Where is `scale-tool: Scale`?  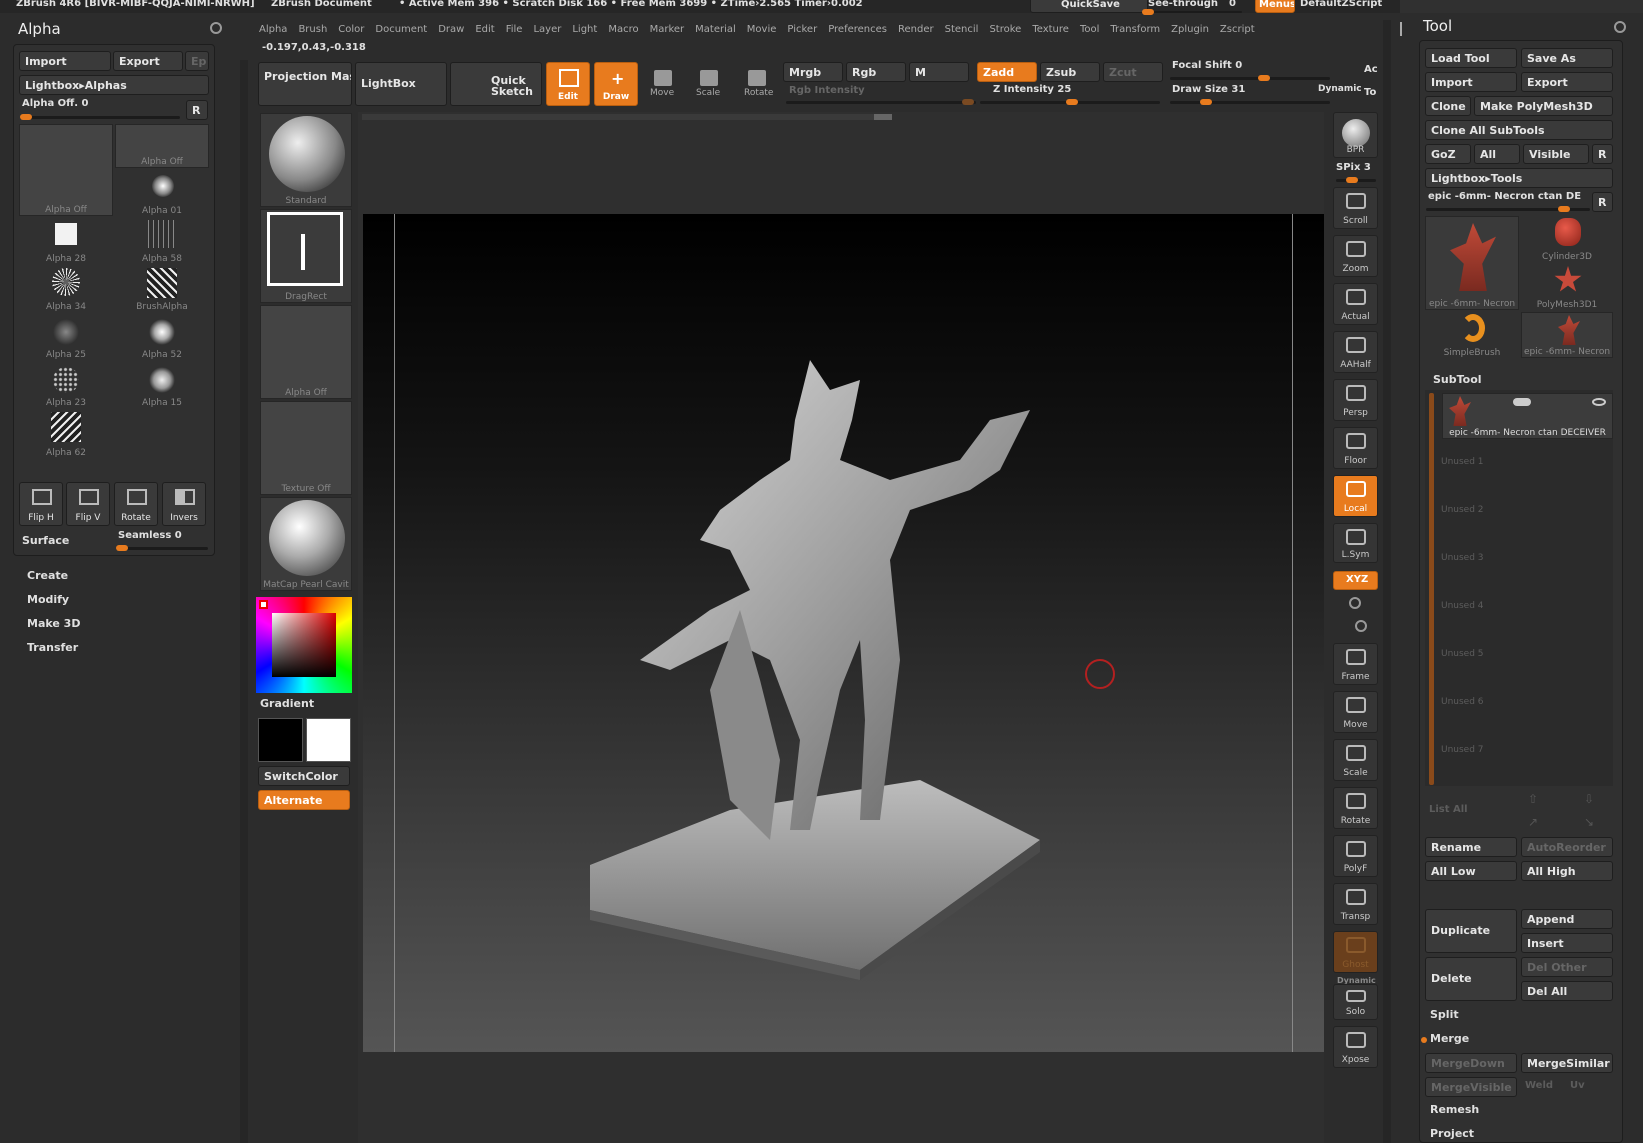
scale-tool: Scale is located at coordinates (708, 86).